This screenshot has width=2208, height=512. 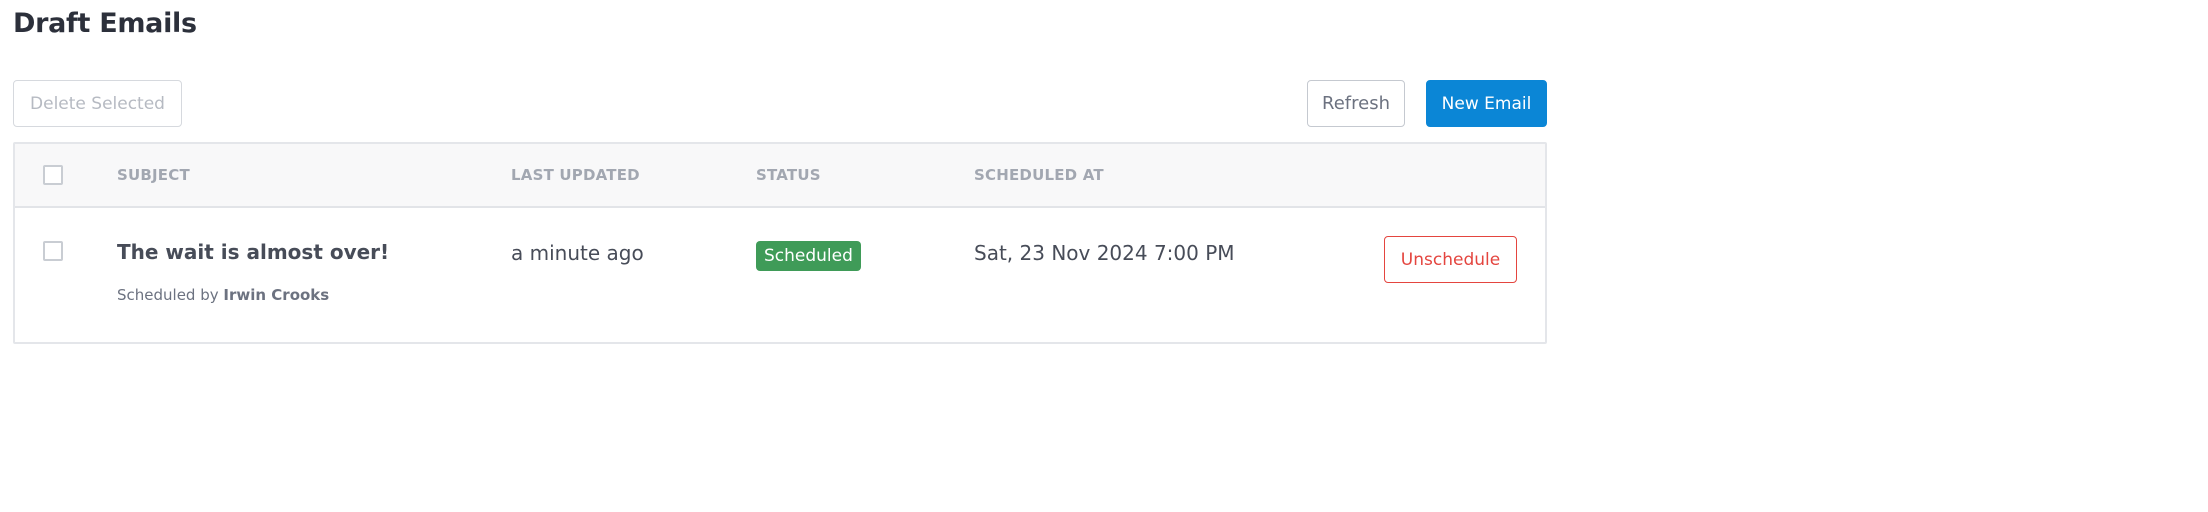 I want to click on scheduled-by-prefix: Scheduled by, so click(x=168, y=295).